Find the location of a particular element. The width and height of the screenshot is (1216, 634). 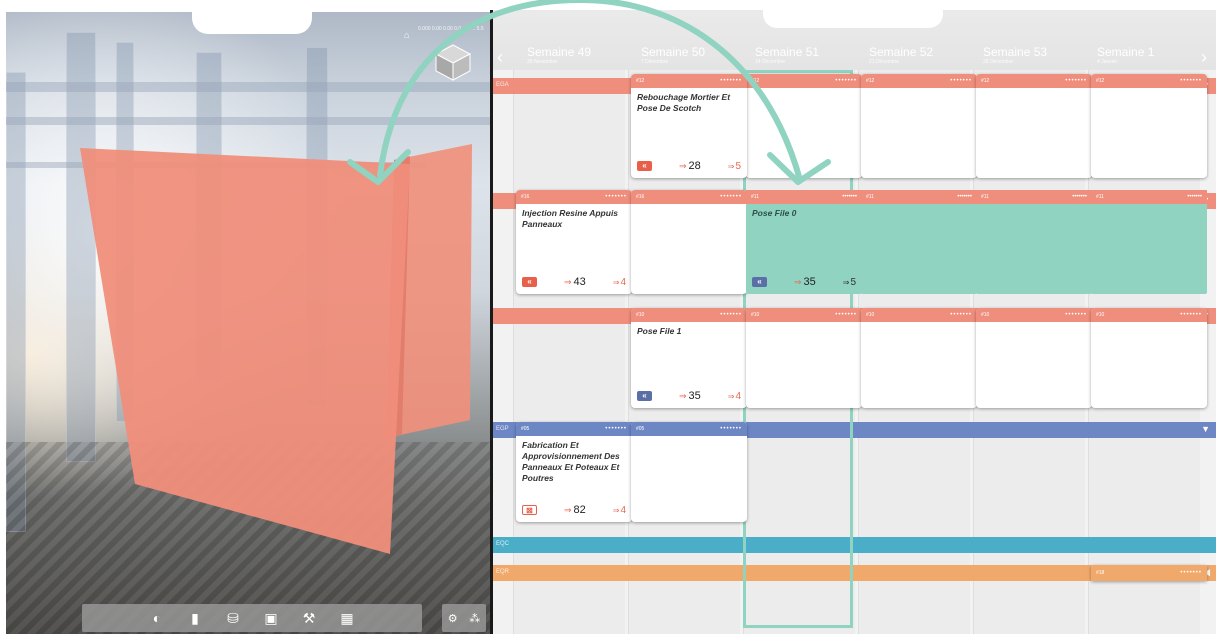

visibility-icon: ◐ is located at coordinates (157, 618).